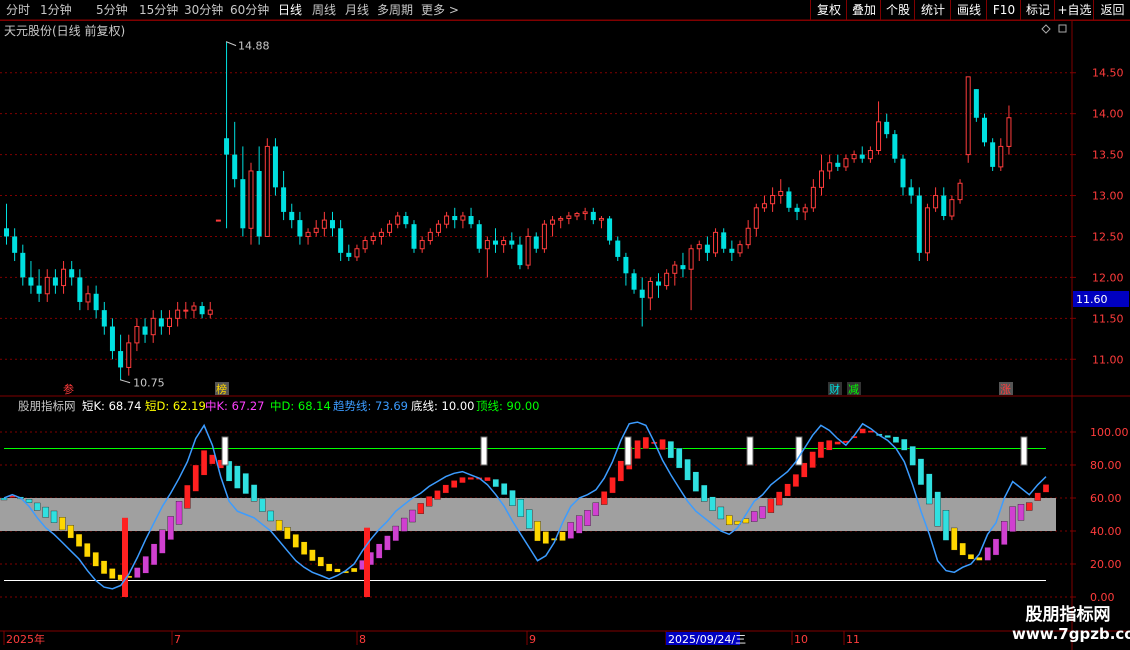 Image resolution: width=1130 pixels, height=650 pixels. Describe the element at coordinates (801, 639) in the screenshot. I see `date-label-5: 10` at that location.